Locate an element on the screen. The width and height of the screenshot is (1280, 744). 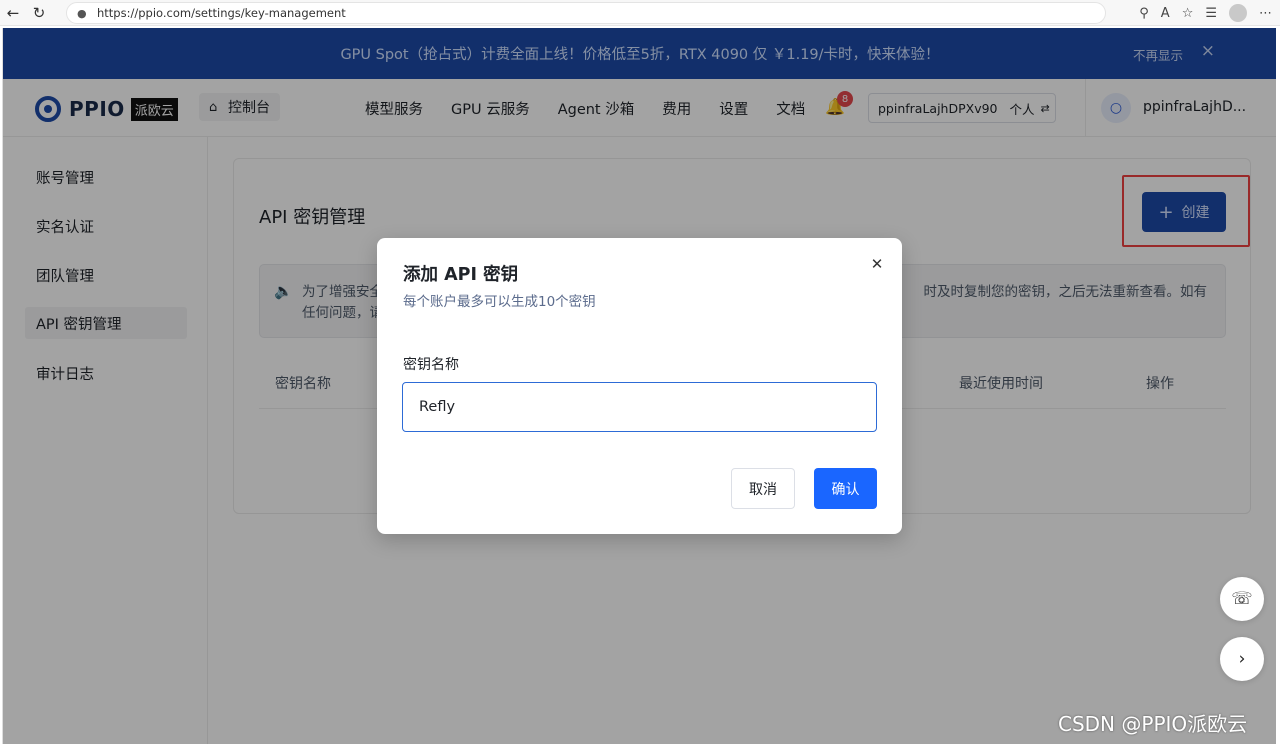
back-icon: ← is located at coordinates (13, 13).